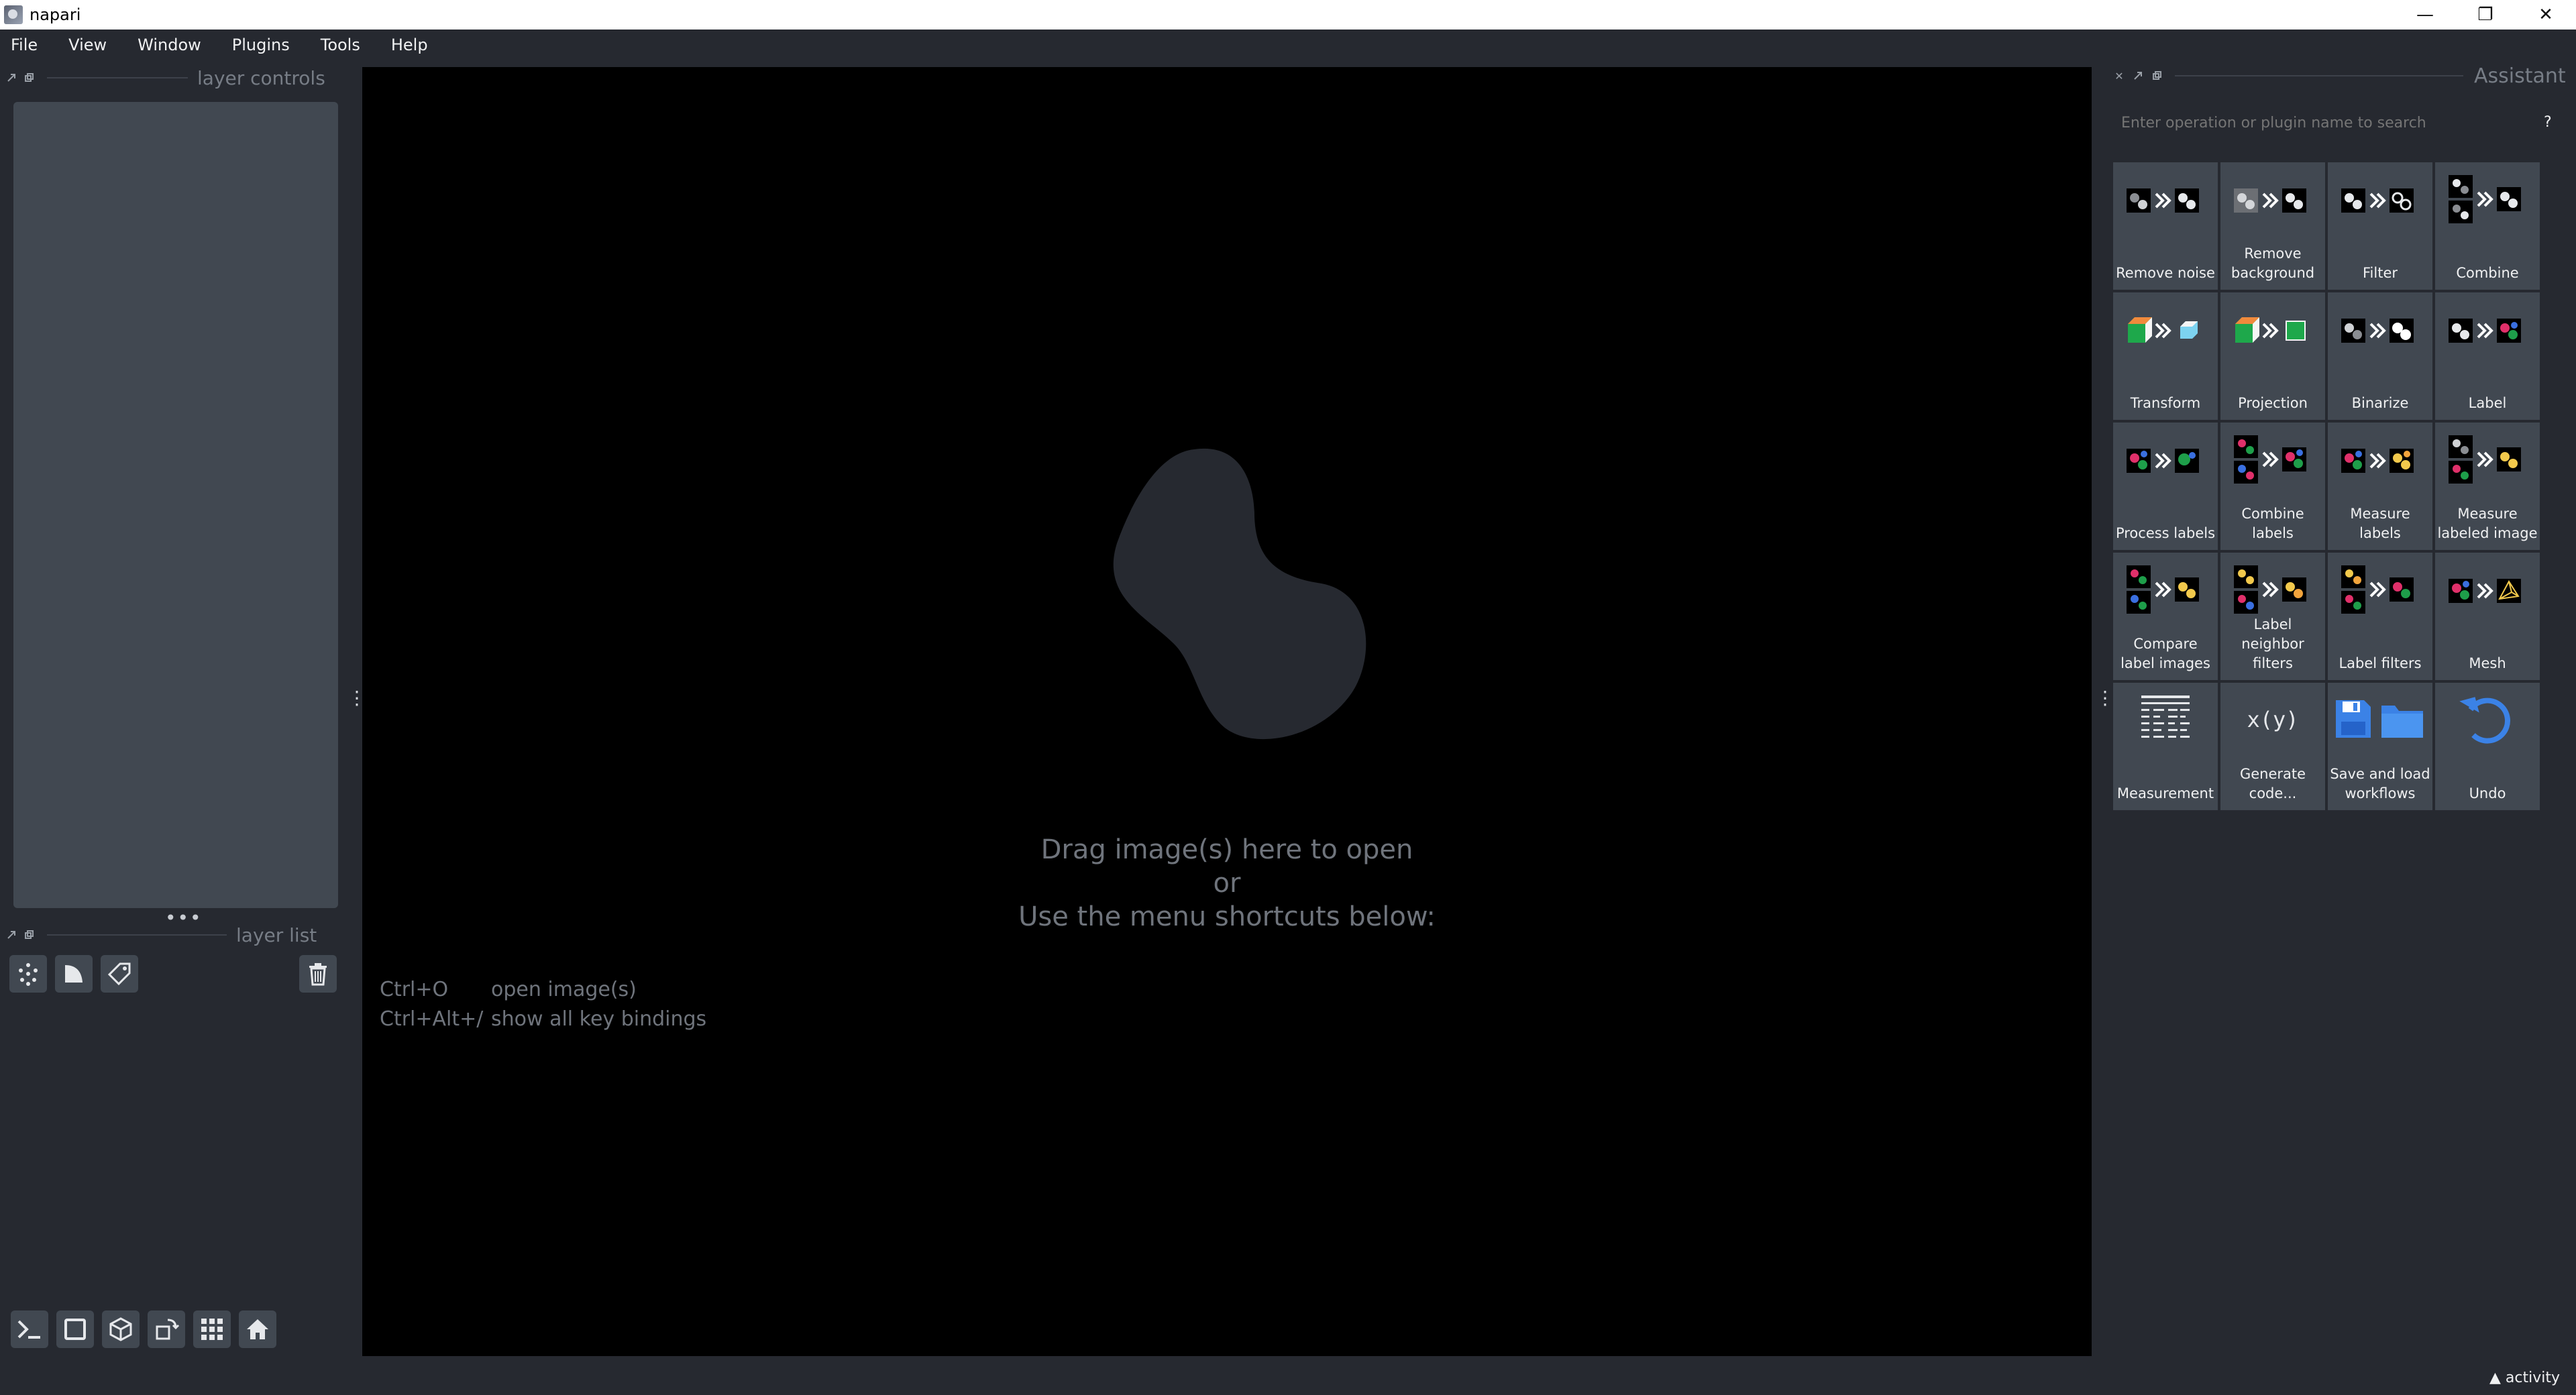 The height and width of the screenshot is (1395, 2576). Describe the element at coordinates (2377, 461) in the screenshot. I see `measure-labels-icon` at that location.